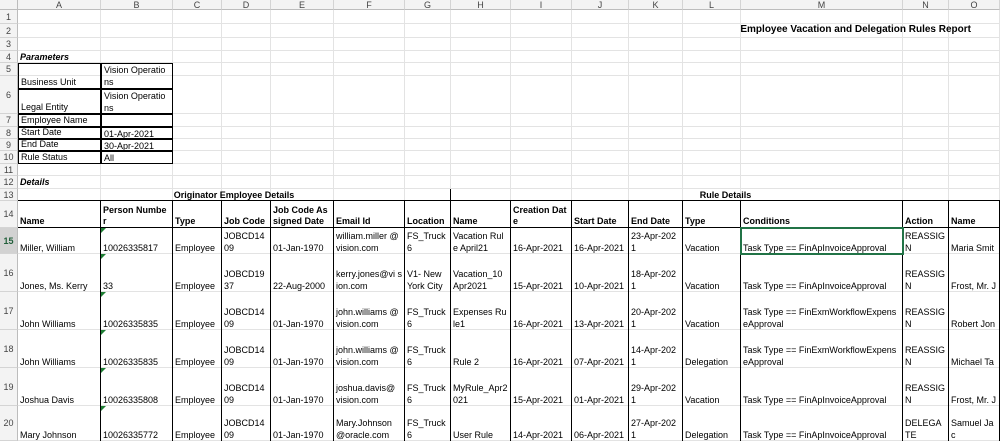 The width and height of the screenshot is (1000, 441). What do you see at coordinates (137, 157) in the screenshot?
I see `parameter-value: All` at bounding box center [137, 157].